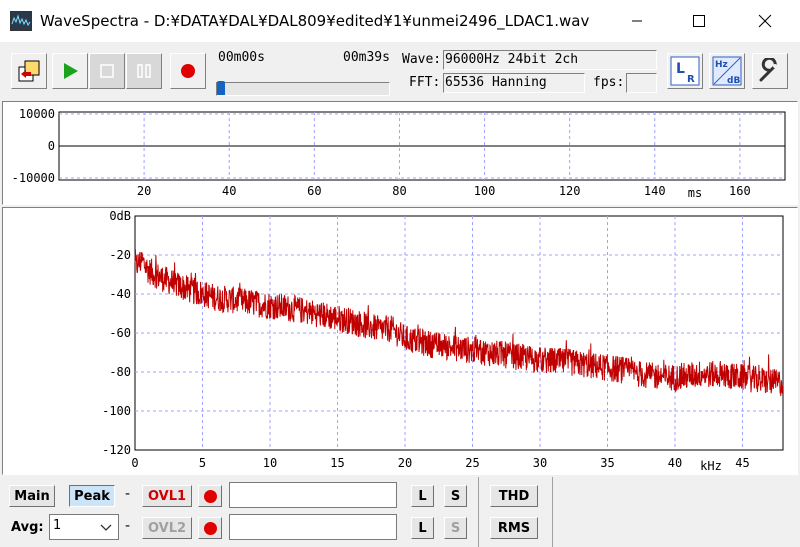 The image size is (800, 547). Describe the element at coordinates (399, 191) in the screenshot. I see `waveform-x-tick: 80` at that location.